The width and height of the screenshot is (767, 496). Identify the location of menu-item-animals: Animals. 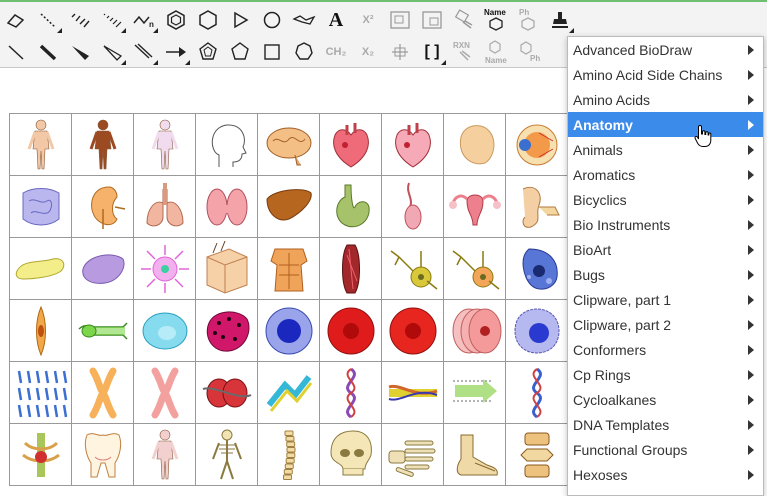
(665, 149).